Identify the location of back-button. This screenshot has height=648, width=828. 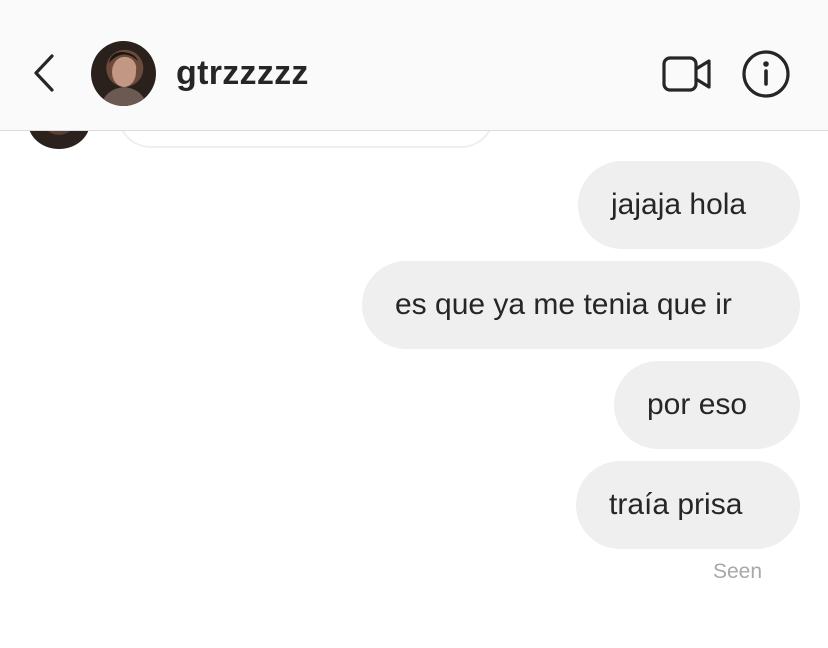
(45, 73).